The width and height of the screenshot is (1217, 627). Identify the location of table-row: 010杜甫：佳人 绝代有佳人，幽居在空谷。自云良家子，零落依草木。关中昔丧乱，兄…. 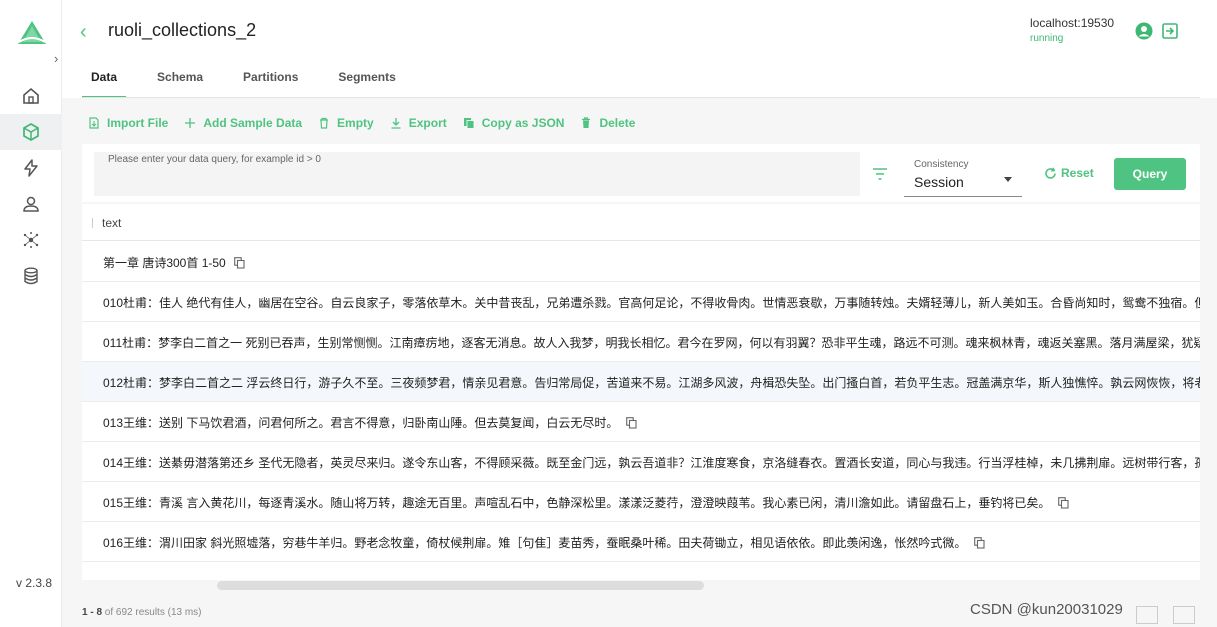
(641, 302).